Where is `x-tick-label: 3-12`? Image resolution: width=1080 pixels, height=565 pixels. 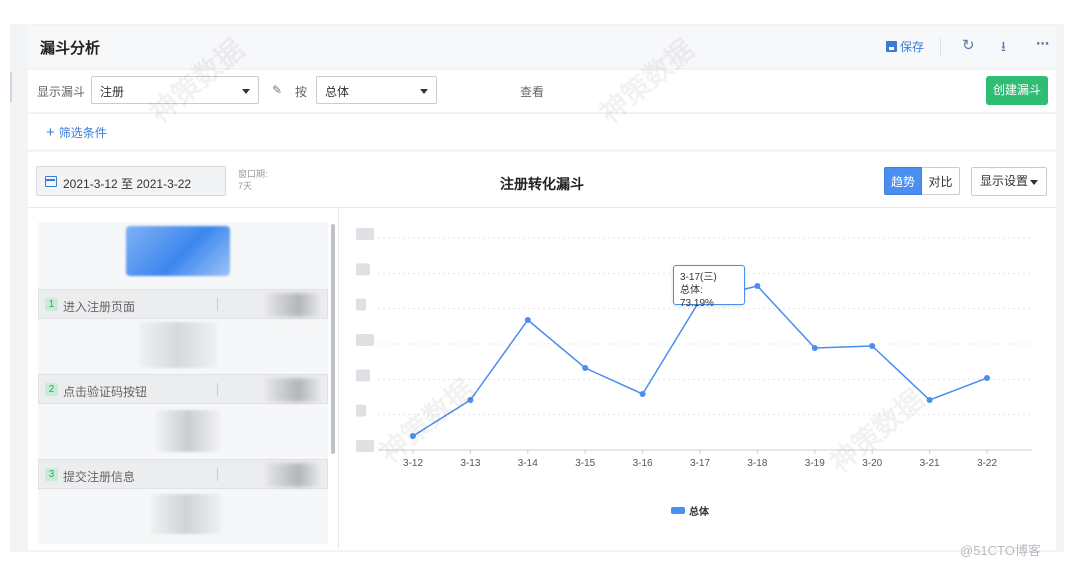
x-tick-label: 3-12 is located at coordinates (413, 463).